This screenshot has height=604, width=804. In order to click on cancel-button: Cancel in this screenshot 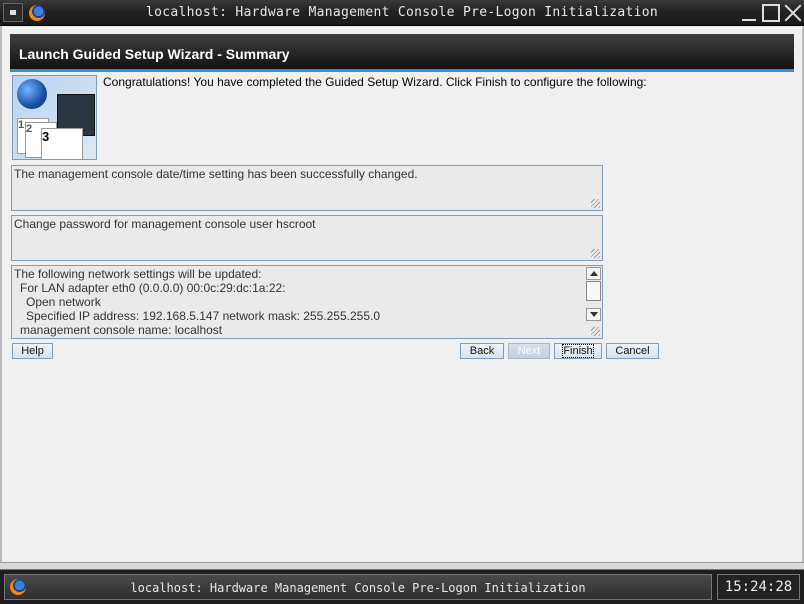, I will do `click(632, 351)`.